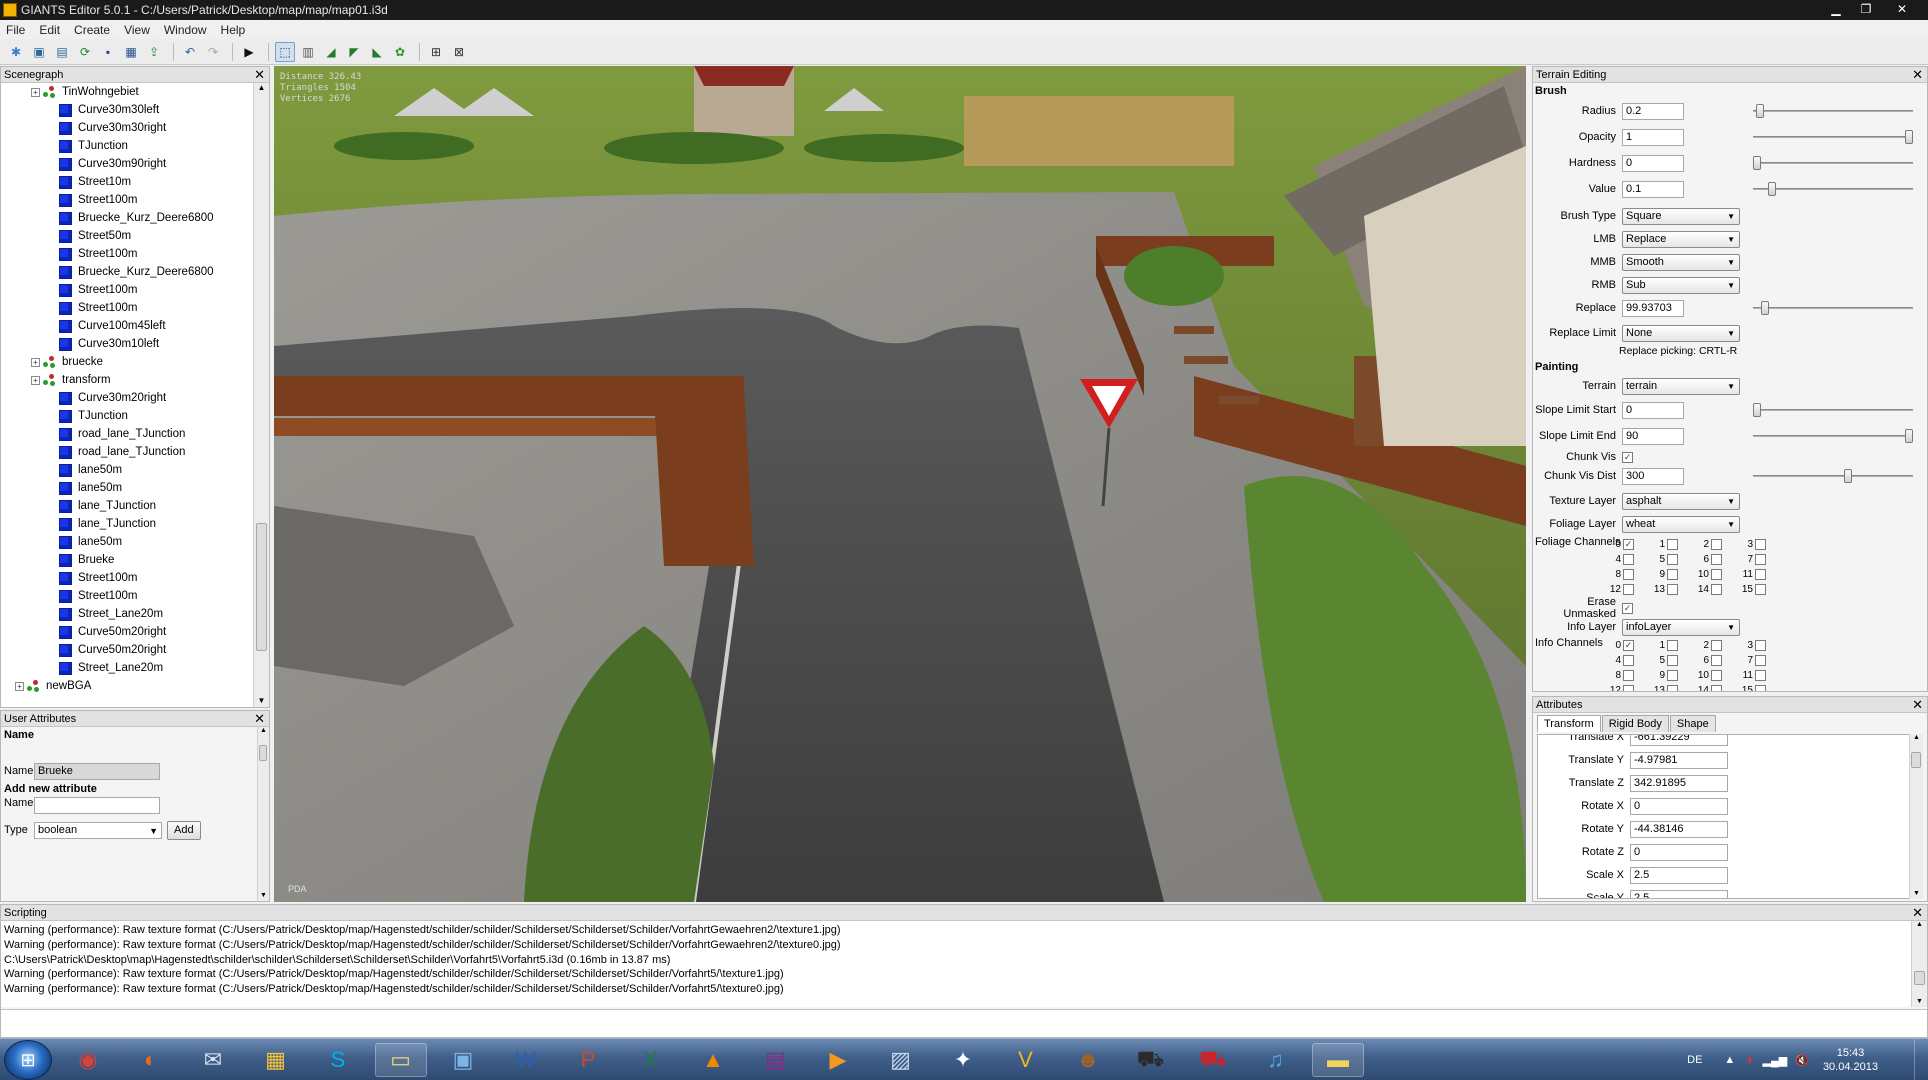  I want to click on scenegraph-node: TJunction, so click(127, 416).